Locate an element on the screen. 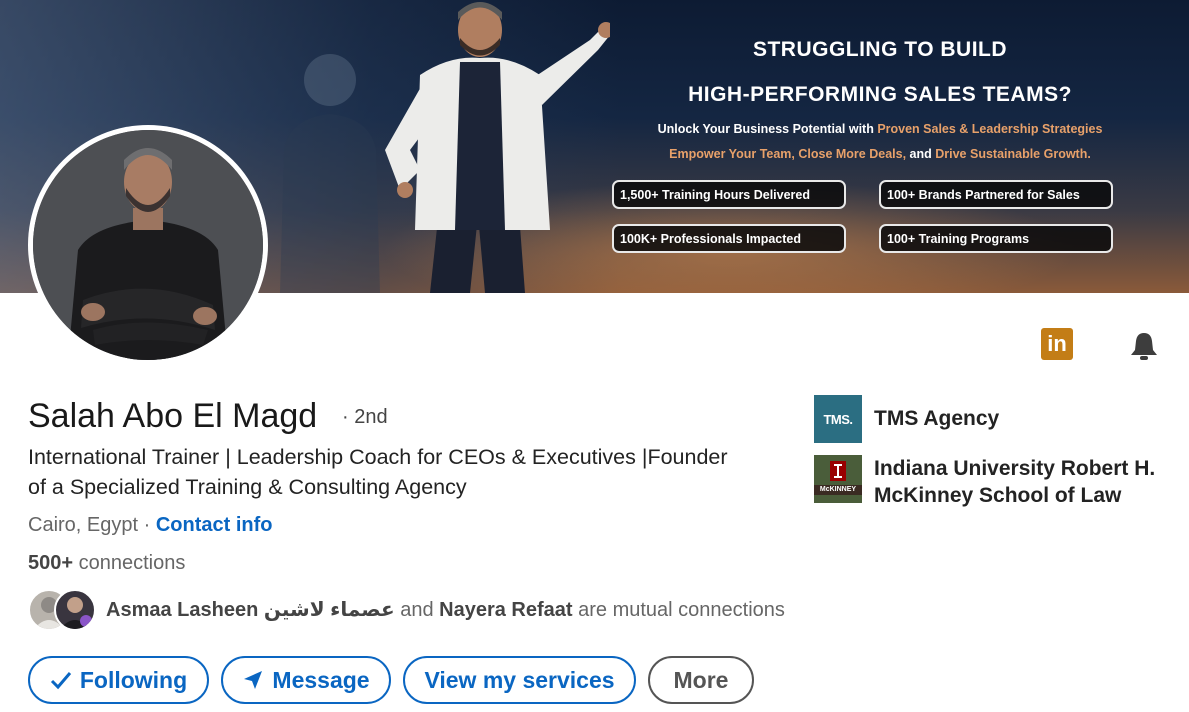 The image size is (1189, 712). banner-title-line1: STRUGGLING TO BUILD is located at coordinates (880, 49).